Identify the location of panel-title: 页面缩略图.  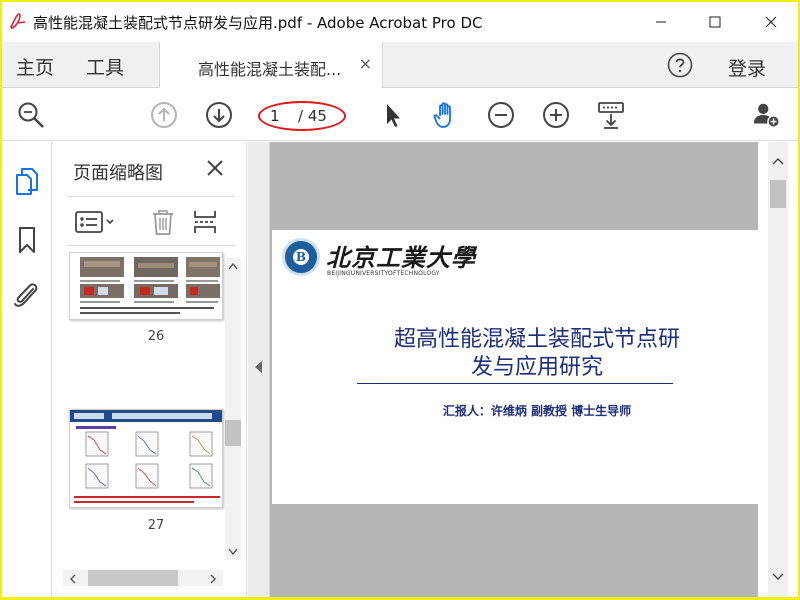
(118, 173).